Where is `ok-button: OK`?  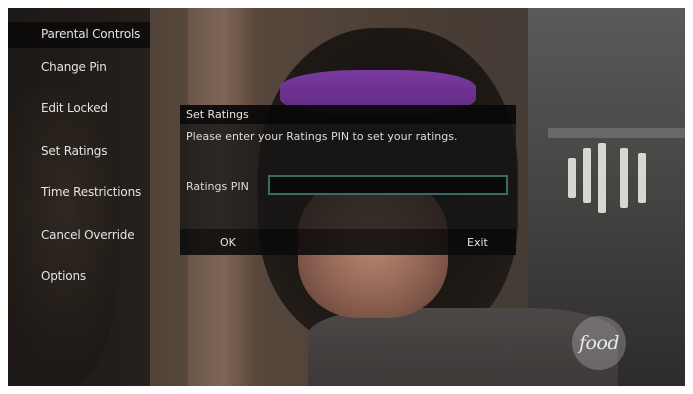 ok-button: OK is located at coordinates (228, 242).